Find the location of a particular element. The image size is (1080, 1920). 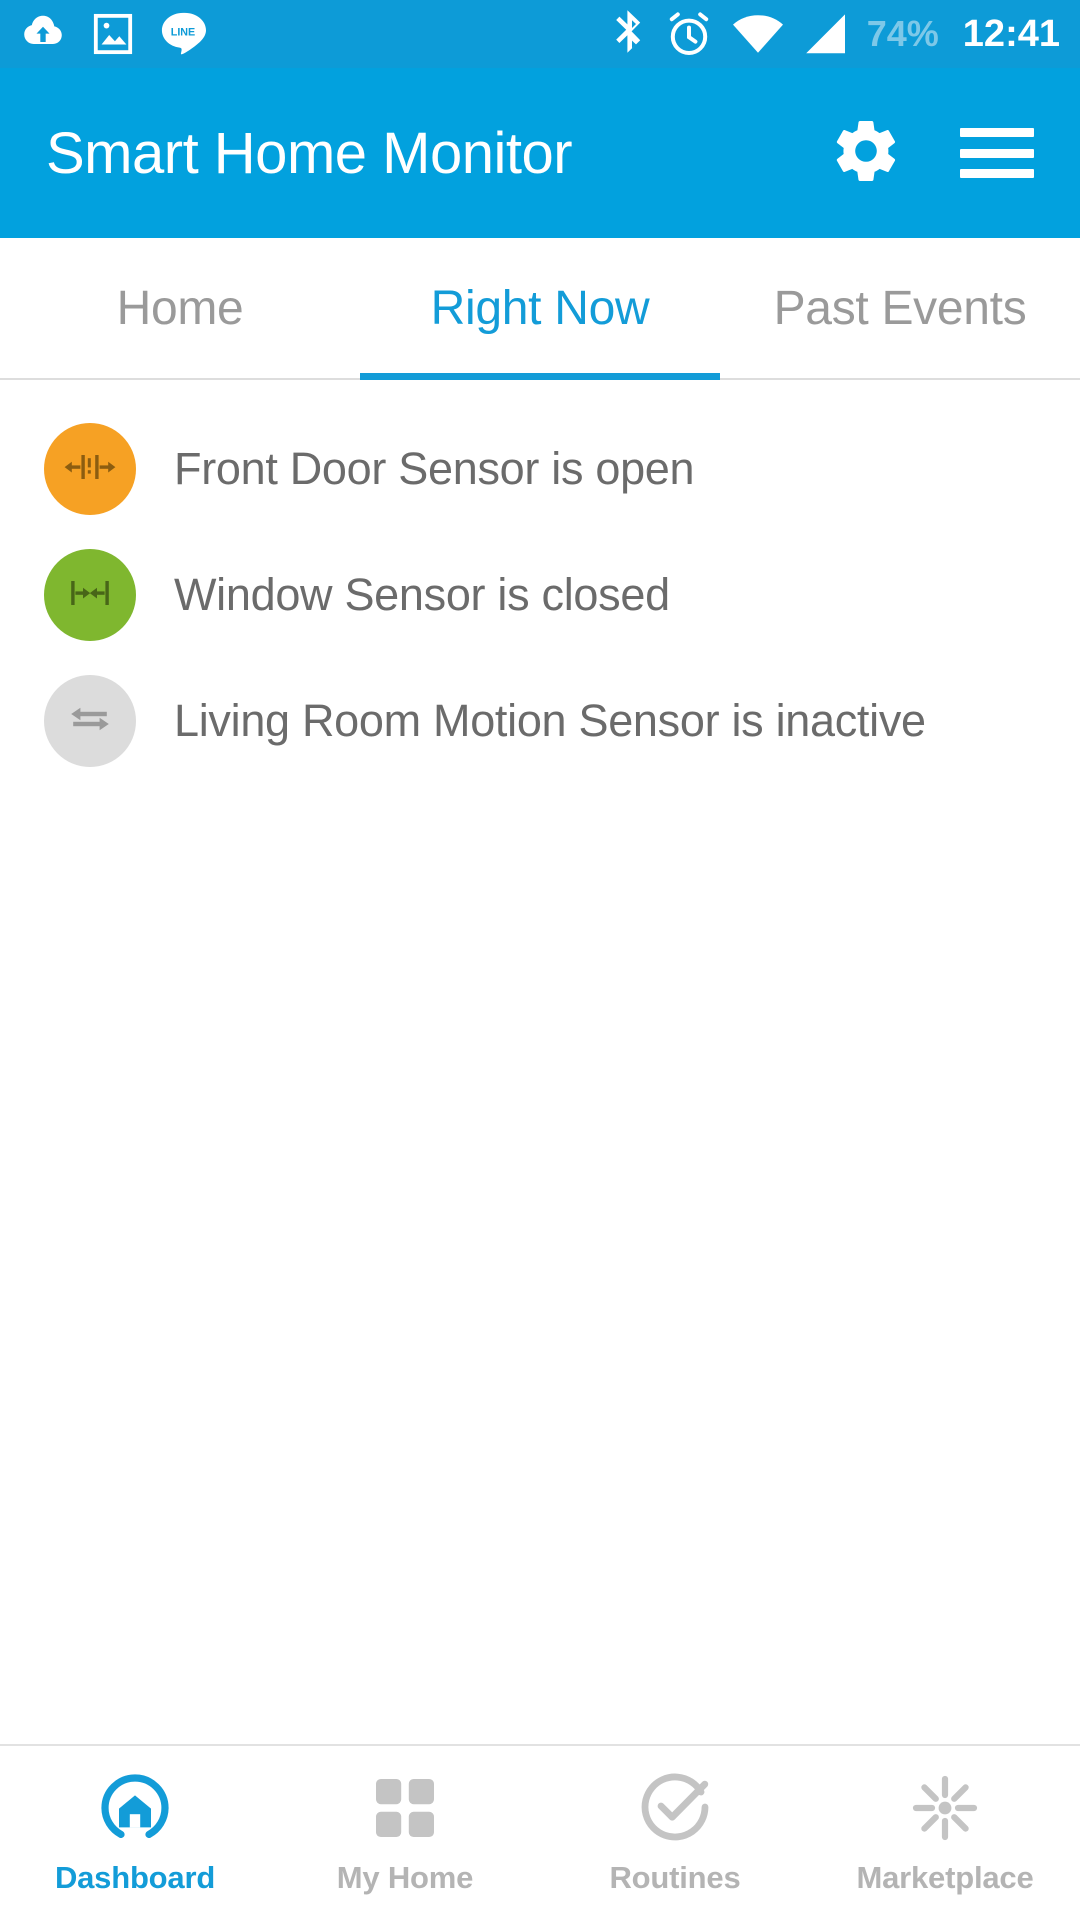

menu-button is located at coordinates (997, 153).